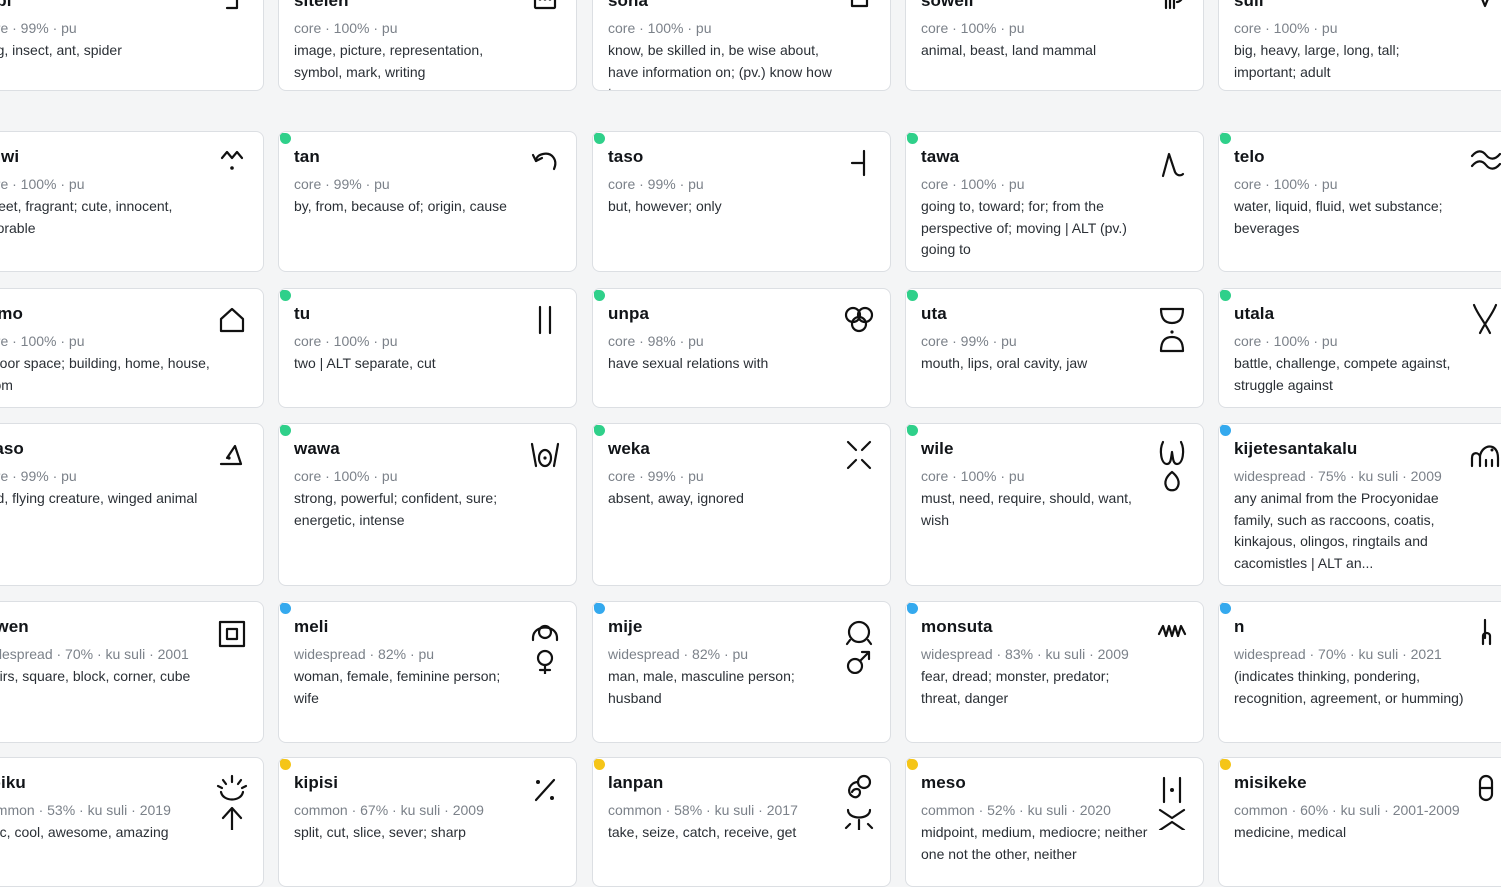  I want to click on word-title: uta, so click(934, 313).